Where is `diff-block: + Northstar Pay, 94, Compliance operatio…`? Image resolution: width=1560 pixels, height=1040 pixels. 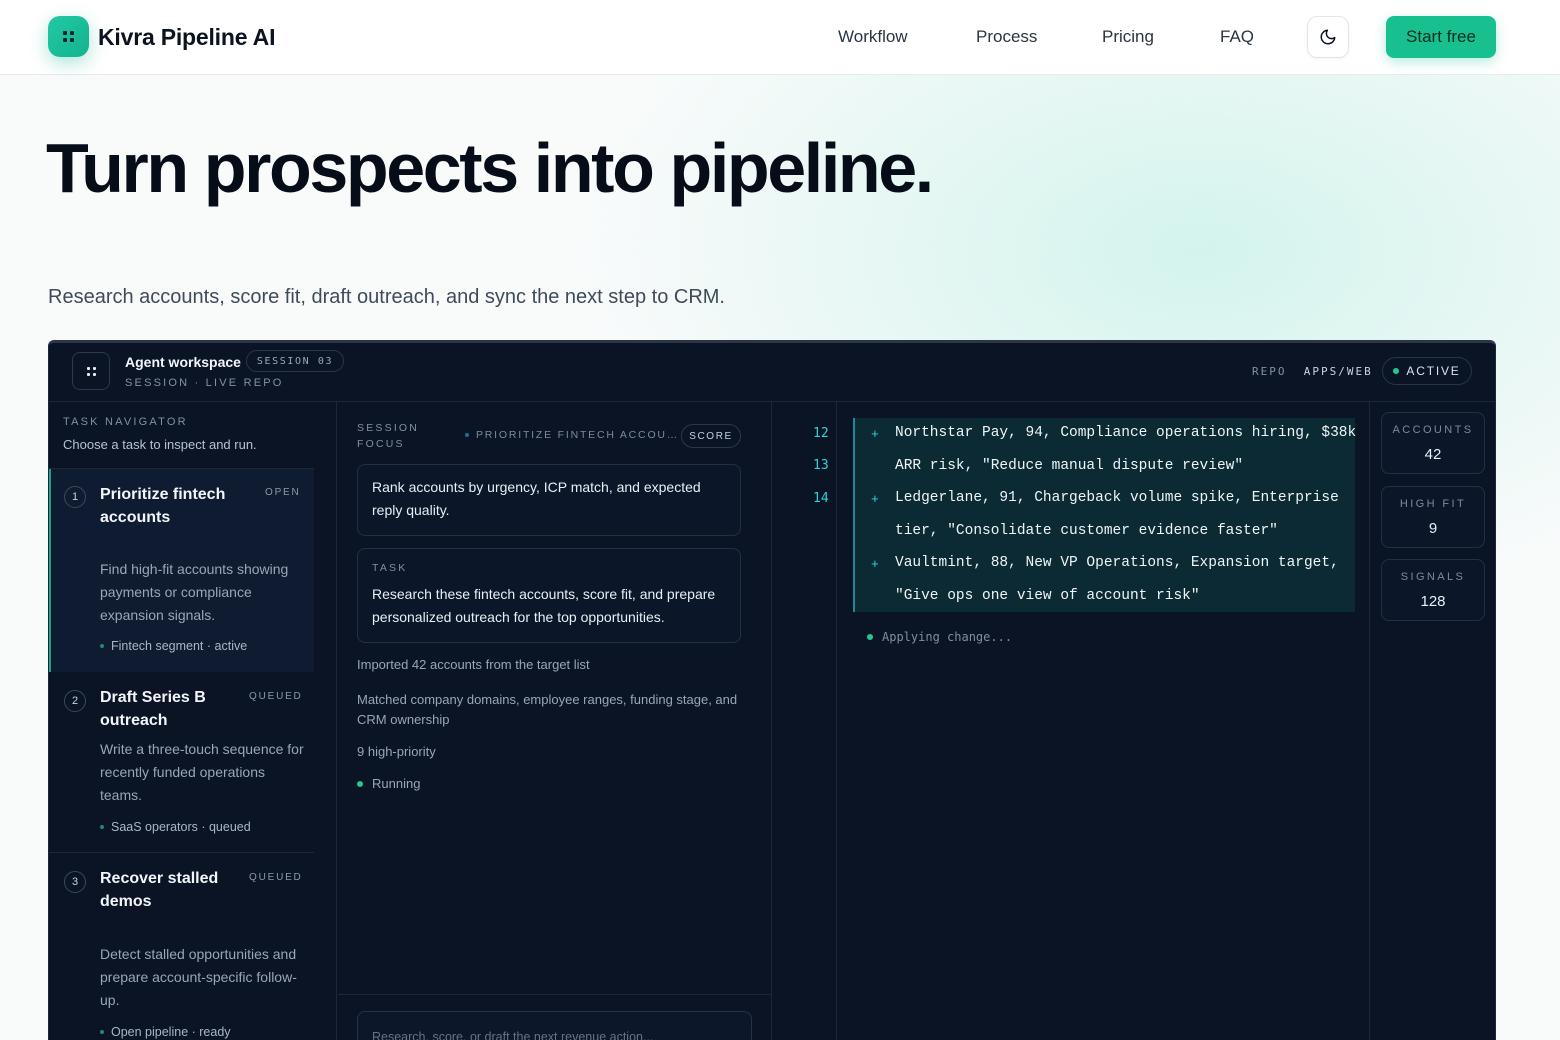
diff-block: + Northstar Pay, 94, Compliance operatio… is located at coordinates (1105, 515).